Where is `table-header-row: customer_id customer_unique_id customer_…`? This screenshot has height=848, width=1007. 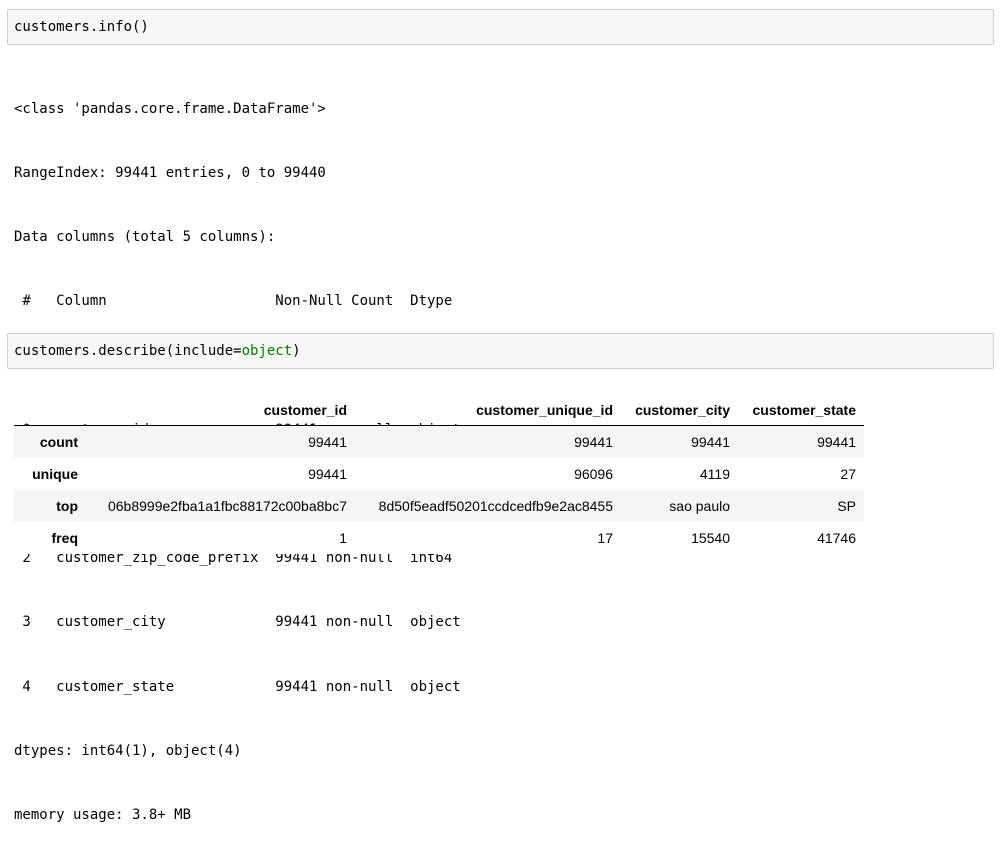 table-header-row: customer_id customer_unique_id customer_… is located at coordinates (439, 410).